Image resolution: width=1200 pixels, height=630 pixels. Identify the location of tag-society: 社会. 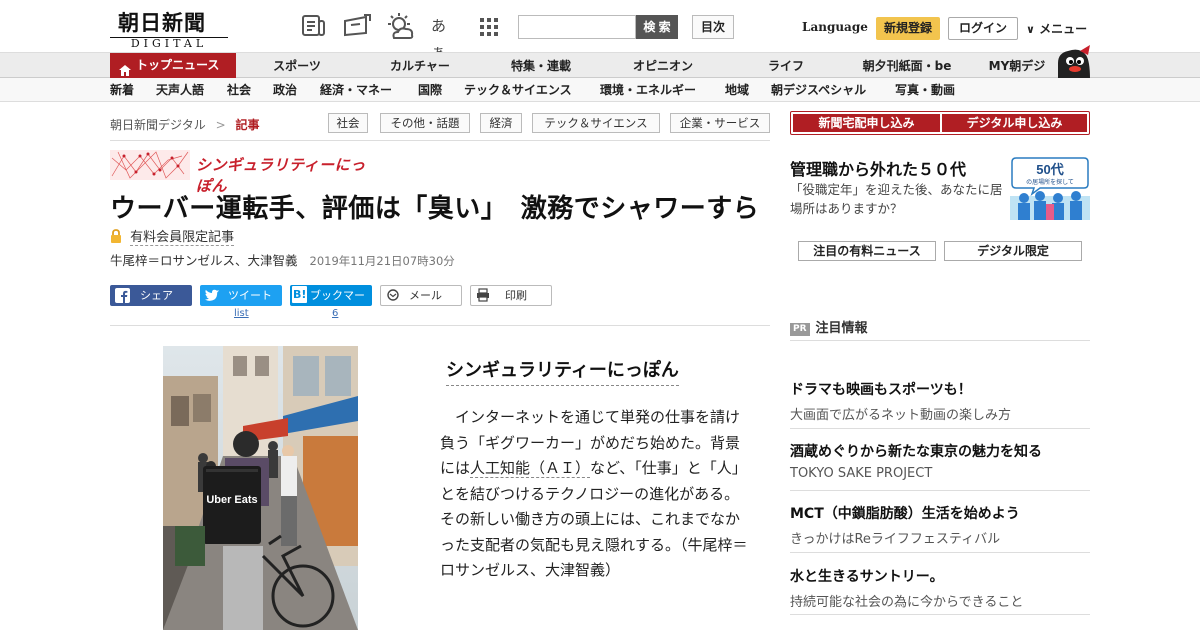
(348, 123).